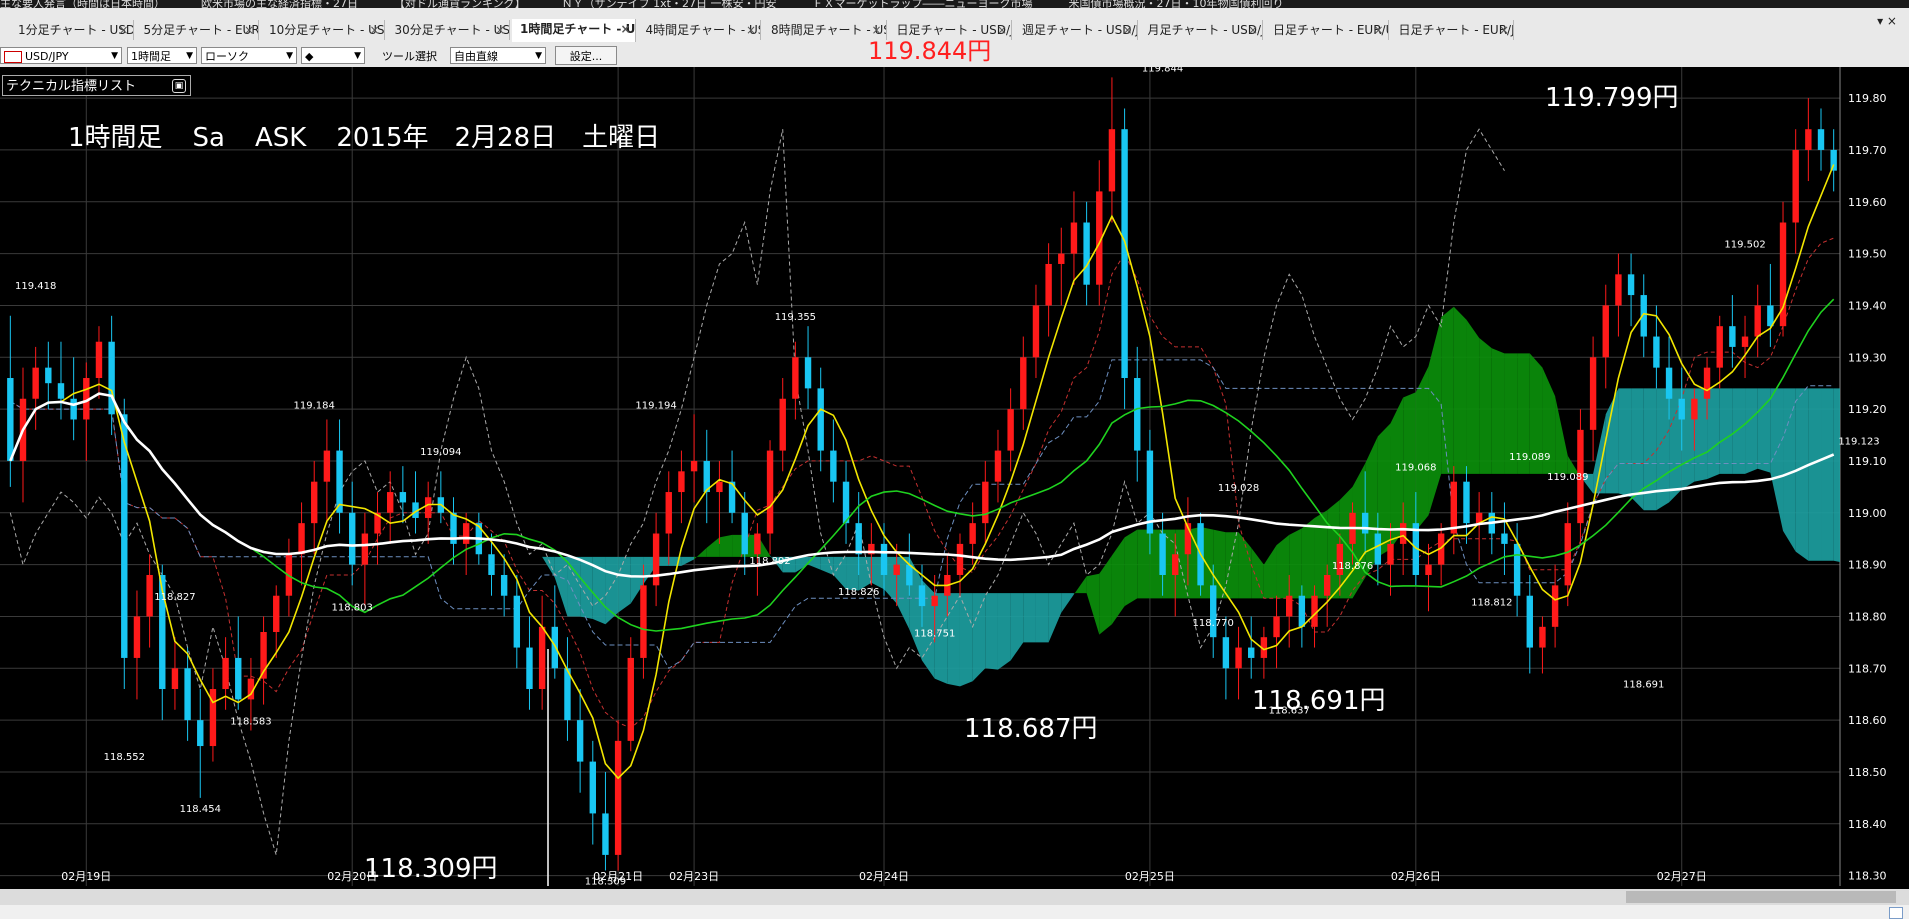 This screenshot has width=1909, height=919. Describe the element at coordinates (448, 30) in the screenshot. I see `tab-4: 30分足チャート - USD,×` at that location.